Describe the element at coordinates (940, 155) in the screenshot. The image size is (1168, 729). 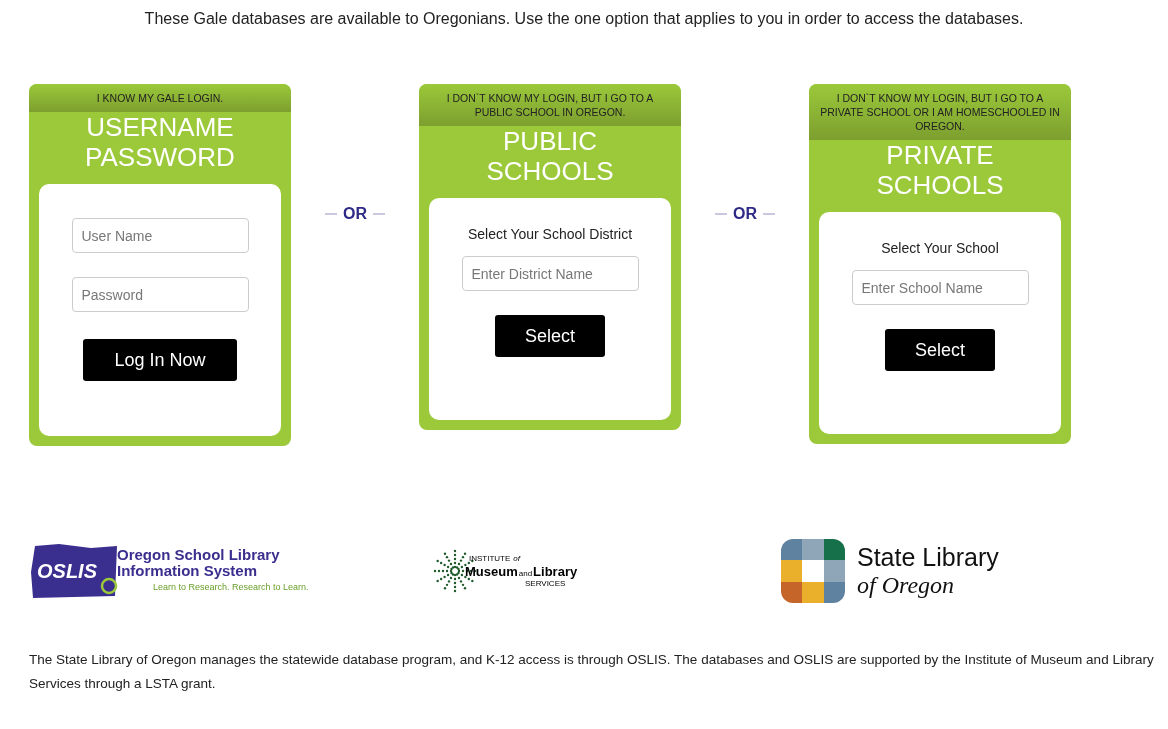
I see `card-title: PRIVATE` at that location.